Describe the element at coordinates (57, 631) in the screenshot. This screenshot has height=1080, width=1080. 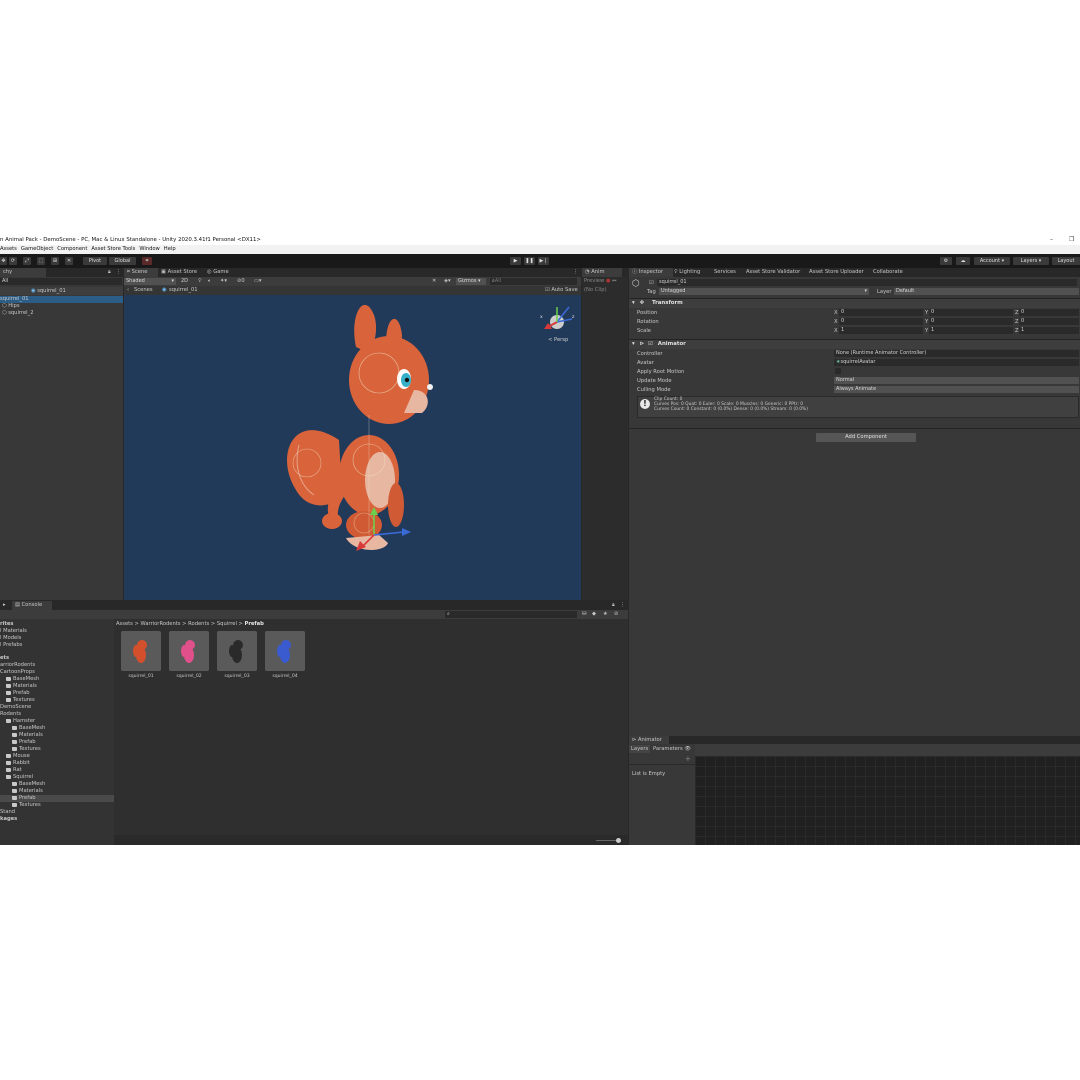
I see `folder-tree-item: l Materials` at that location.